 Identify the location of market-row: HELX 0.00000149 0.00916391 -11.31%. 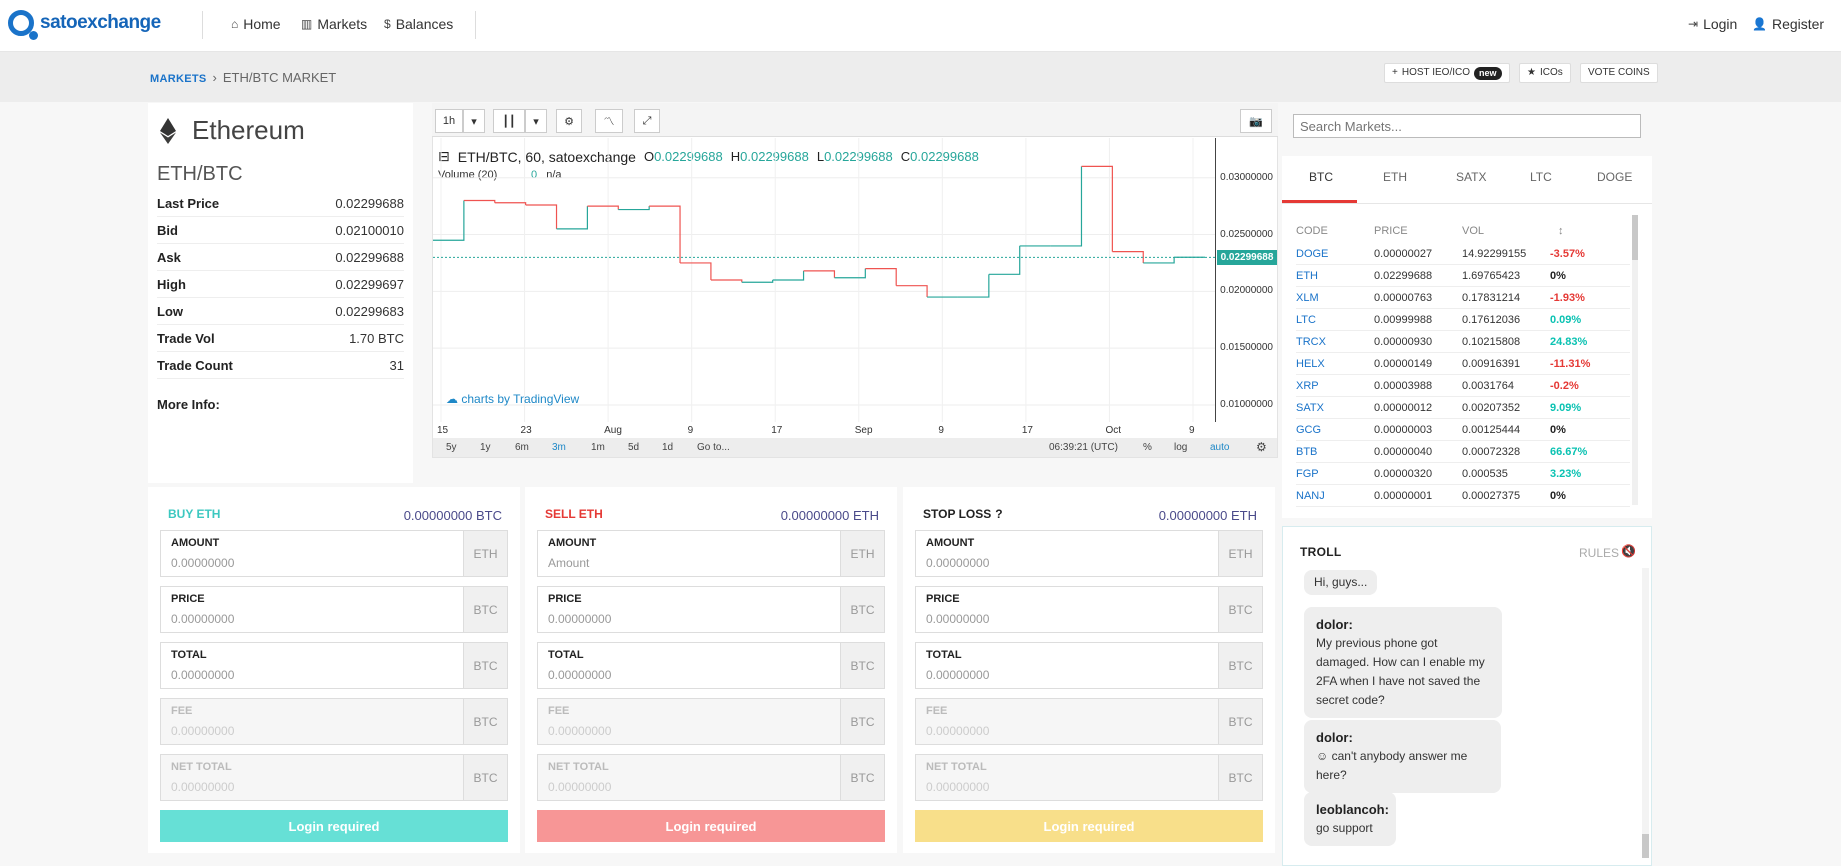
(1463, 364).